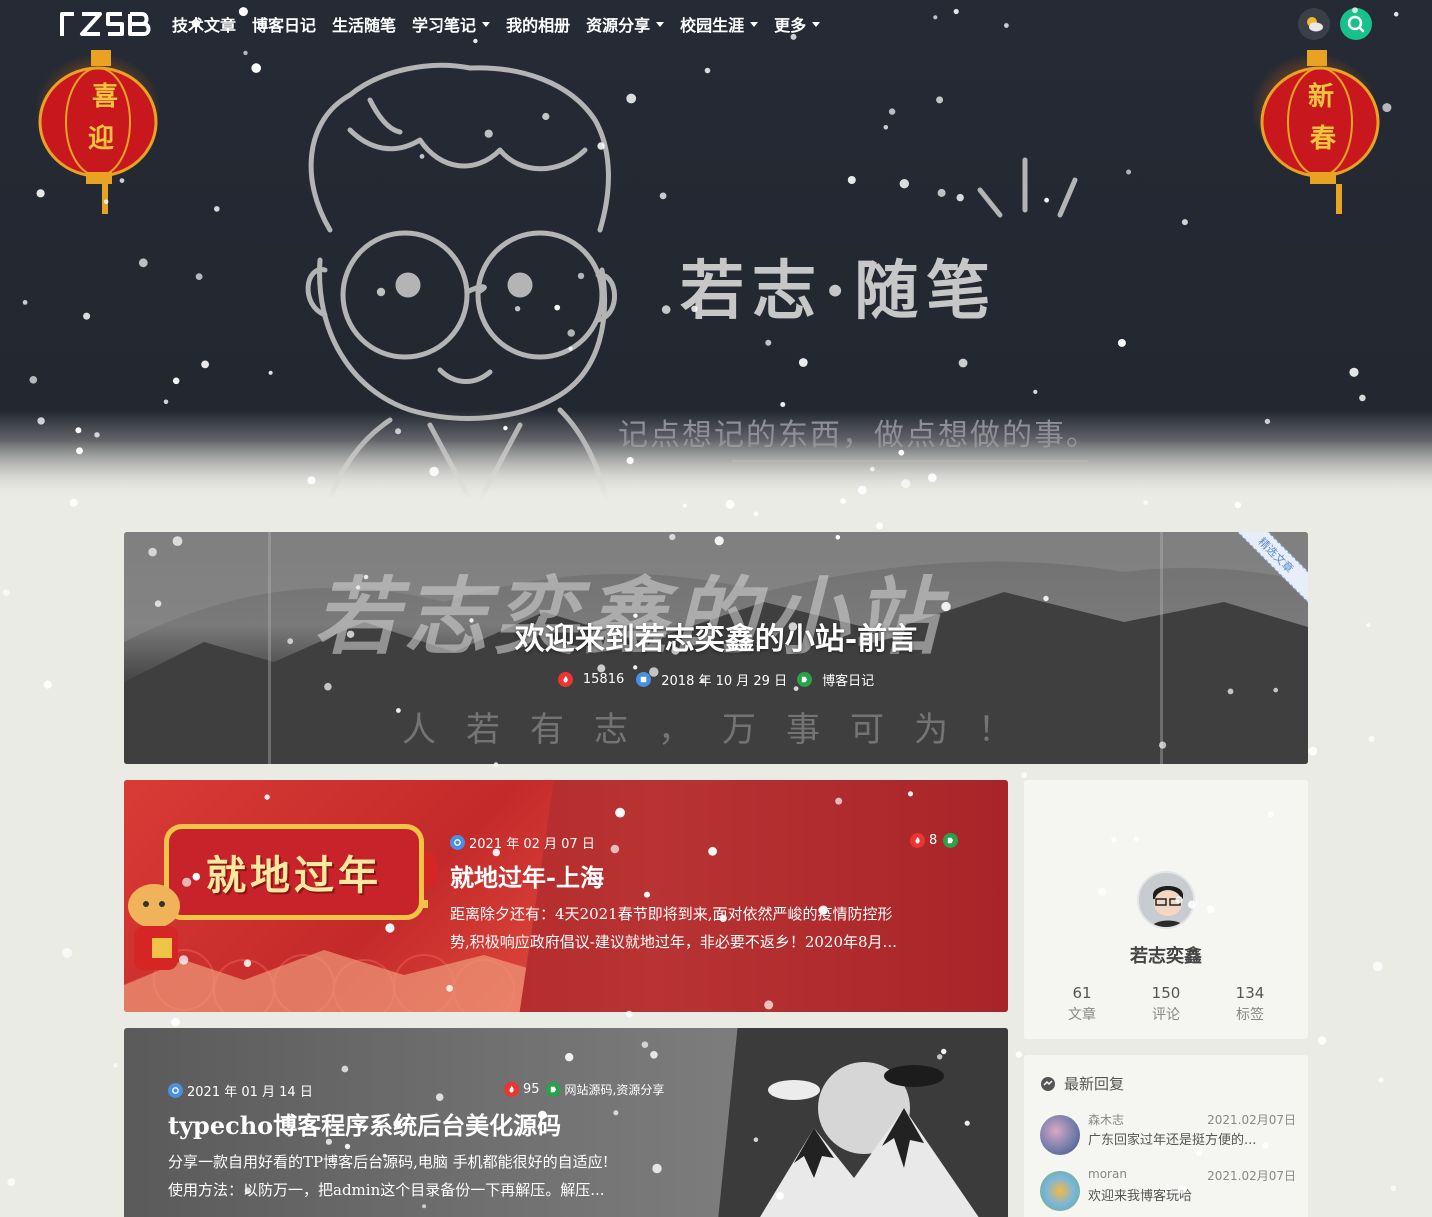 Image resolution: width=1432 pixels, height=1217 pixels. Describe the element at coordinates (204, 24) in the screenshot. I see `nav-item-tech-articles: 技术文章` at that location.